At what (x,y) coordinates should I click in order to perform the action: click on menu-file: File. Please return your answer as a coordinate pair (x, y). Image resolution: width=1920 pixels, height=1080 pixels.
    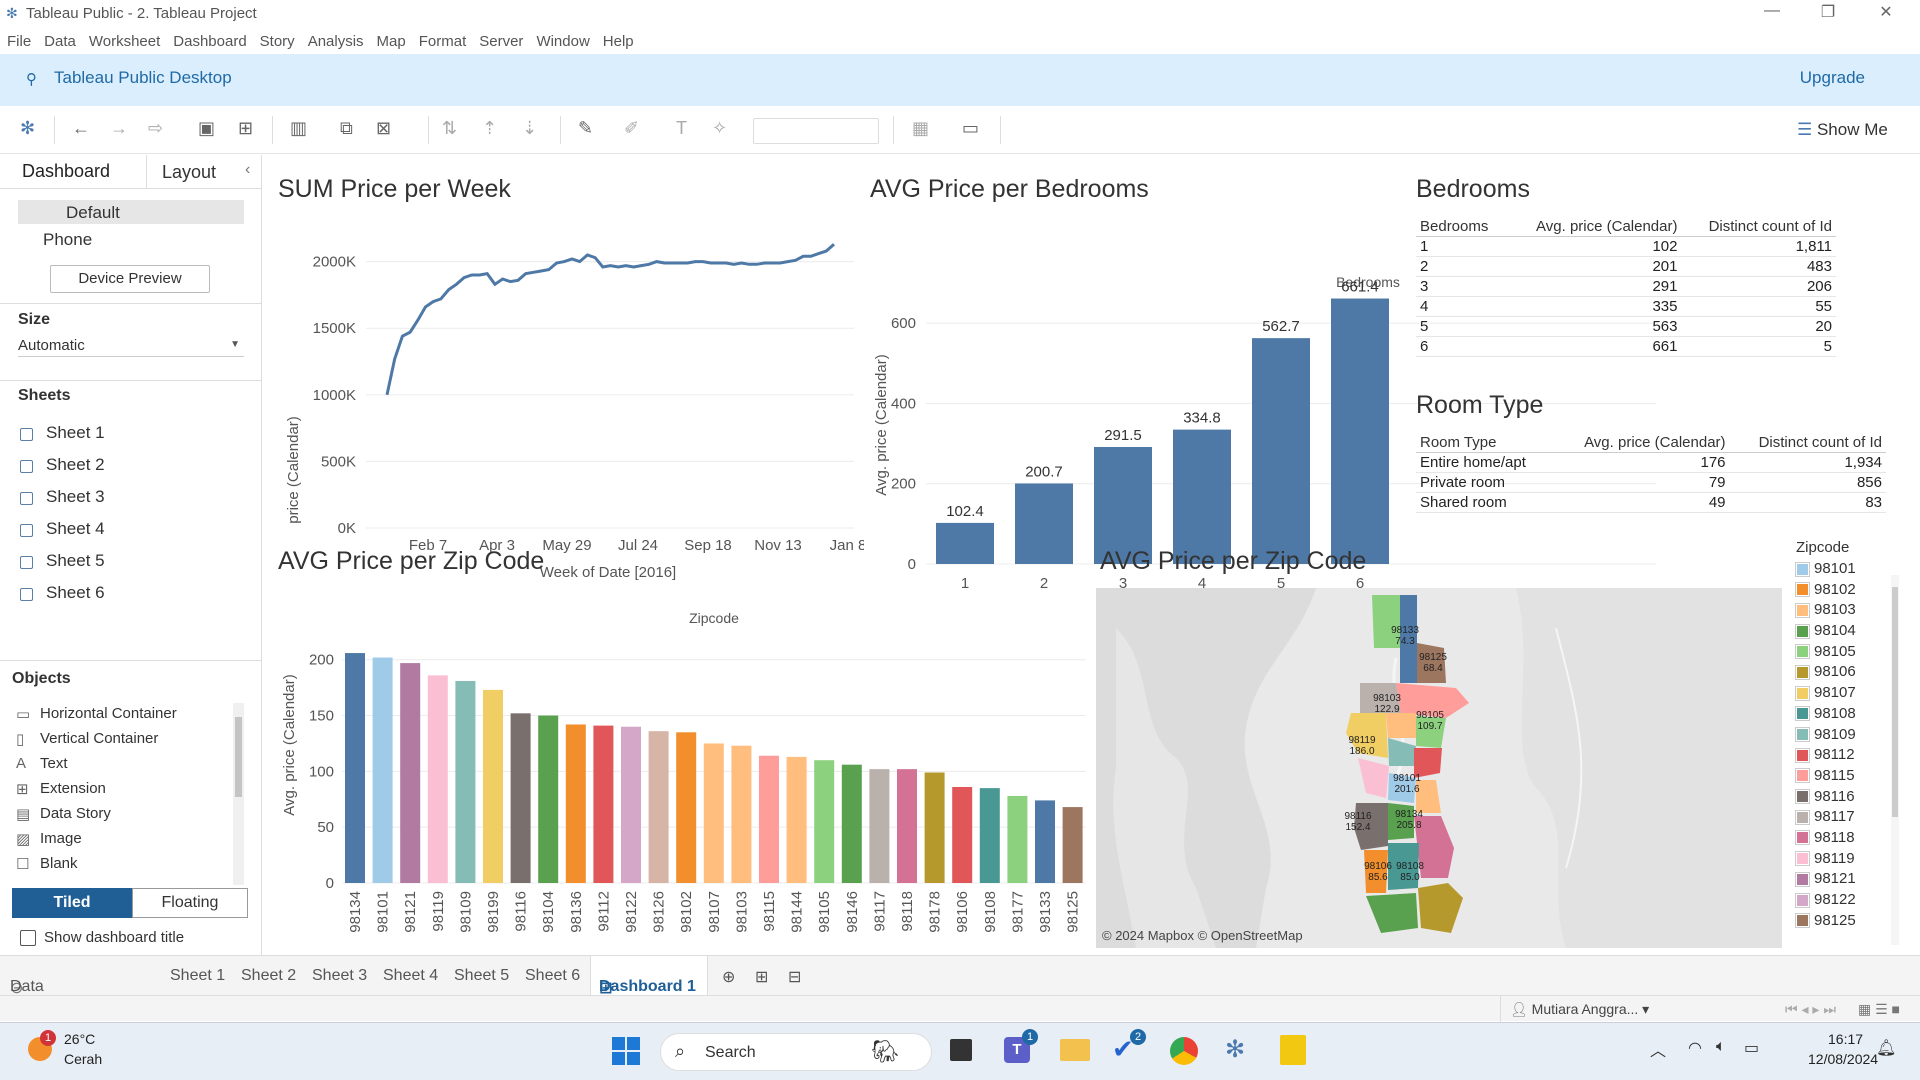
    Looking at the image, I should click on (19, 41).